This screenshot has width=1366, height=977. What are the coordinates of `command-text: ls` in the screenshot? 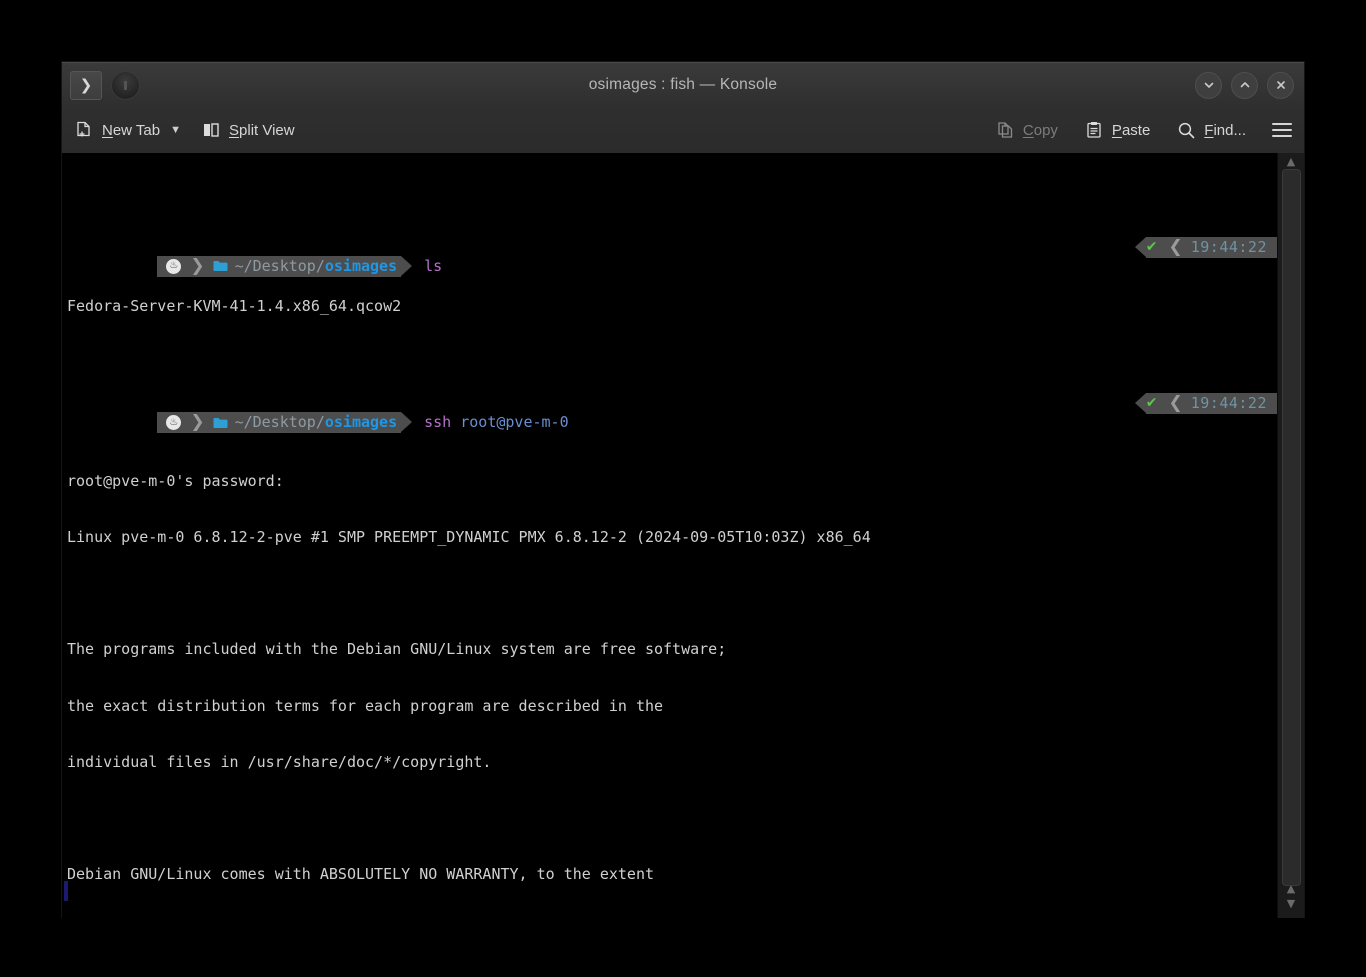 It's located at (433, 265).